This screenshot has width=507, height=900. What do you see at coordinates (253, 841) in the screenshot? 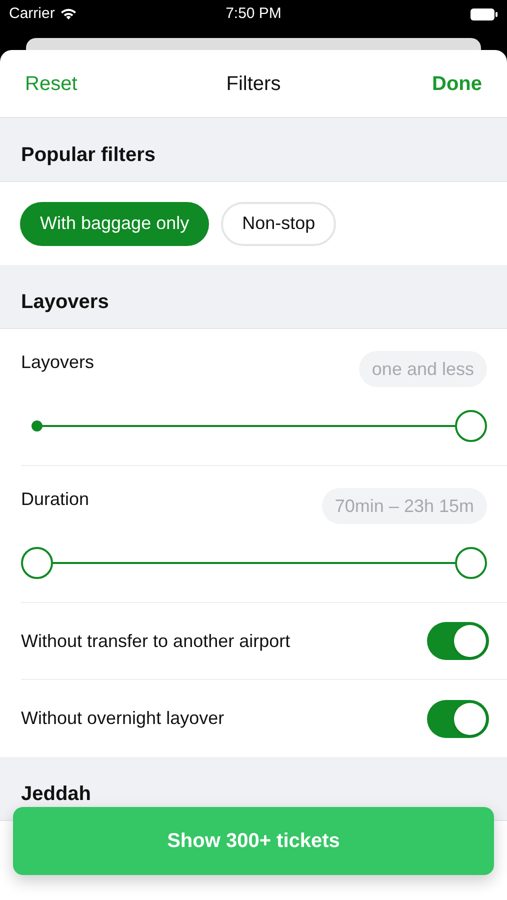
I see `show-tickets-button: Show 300+ tickets` at bounding box center [253, 841].